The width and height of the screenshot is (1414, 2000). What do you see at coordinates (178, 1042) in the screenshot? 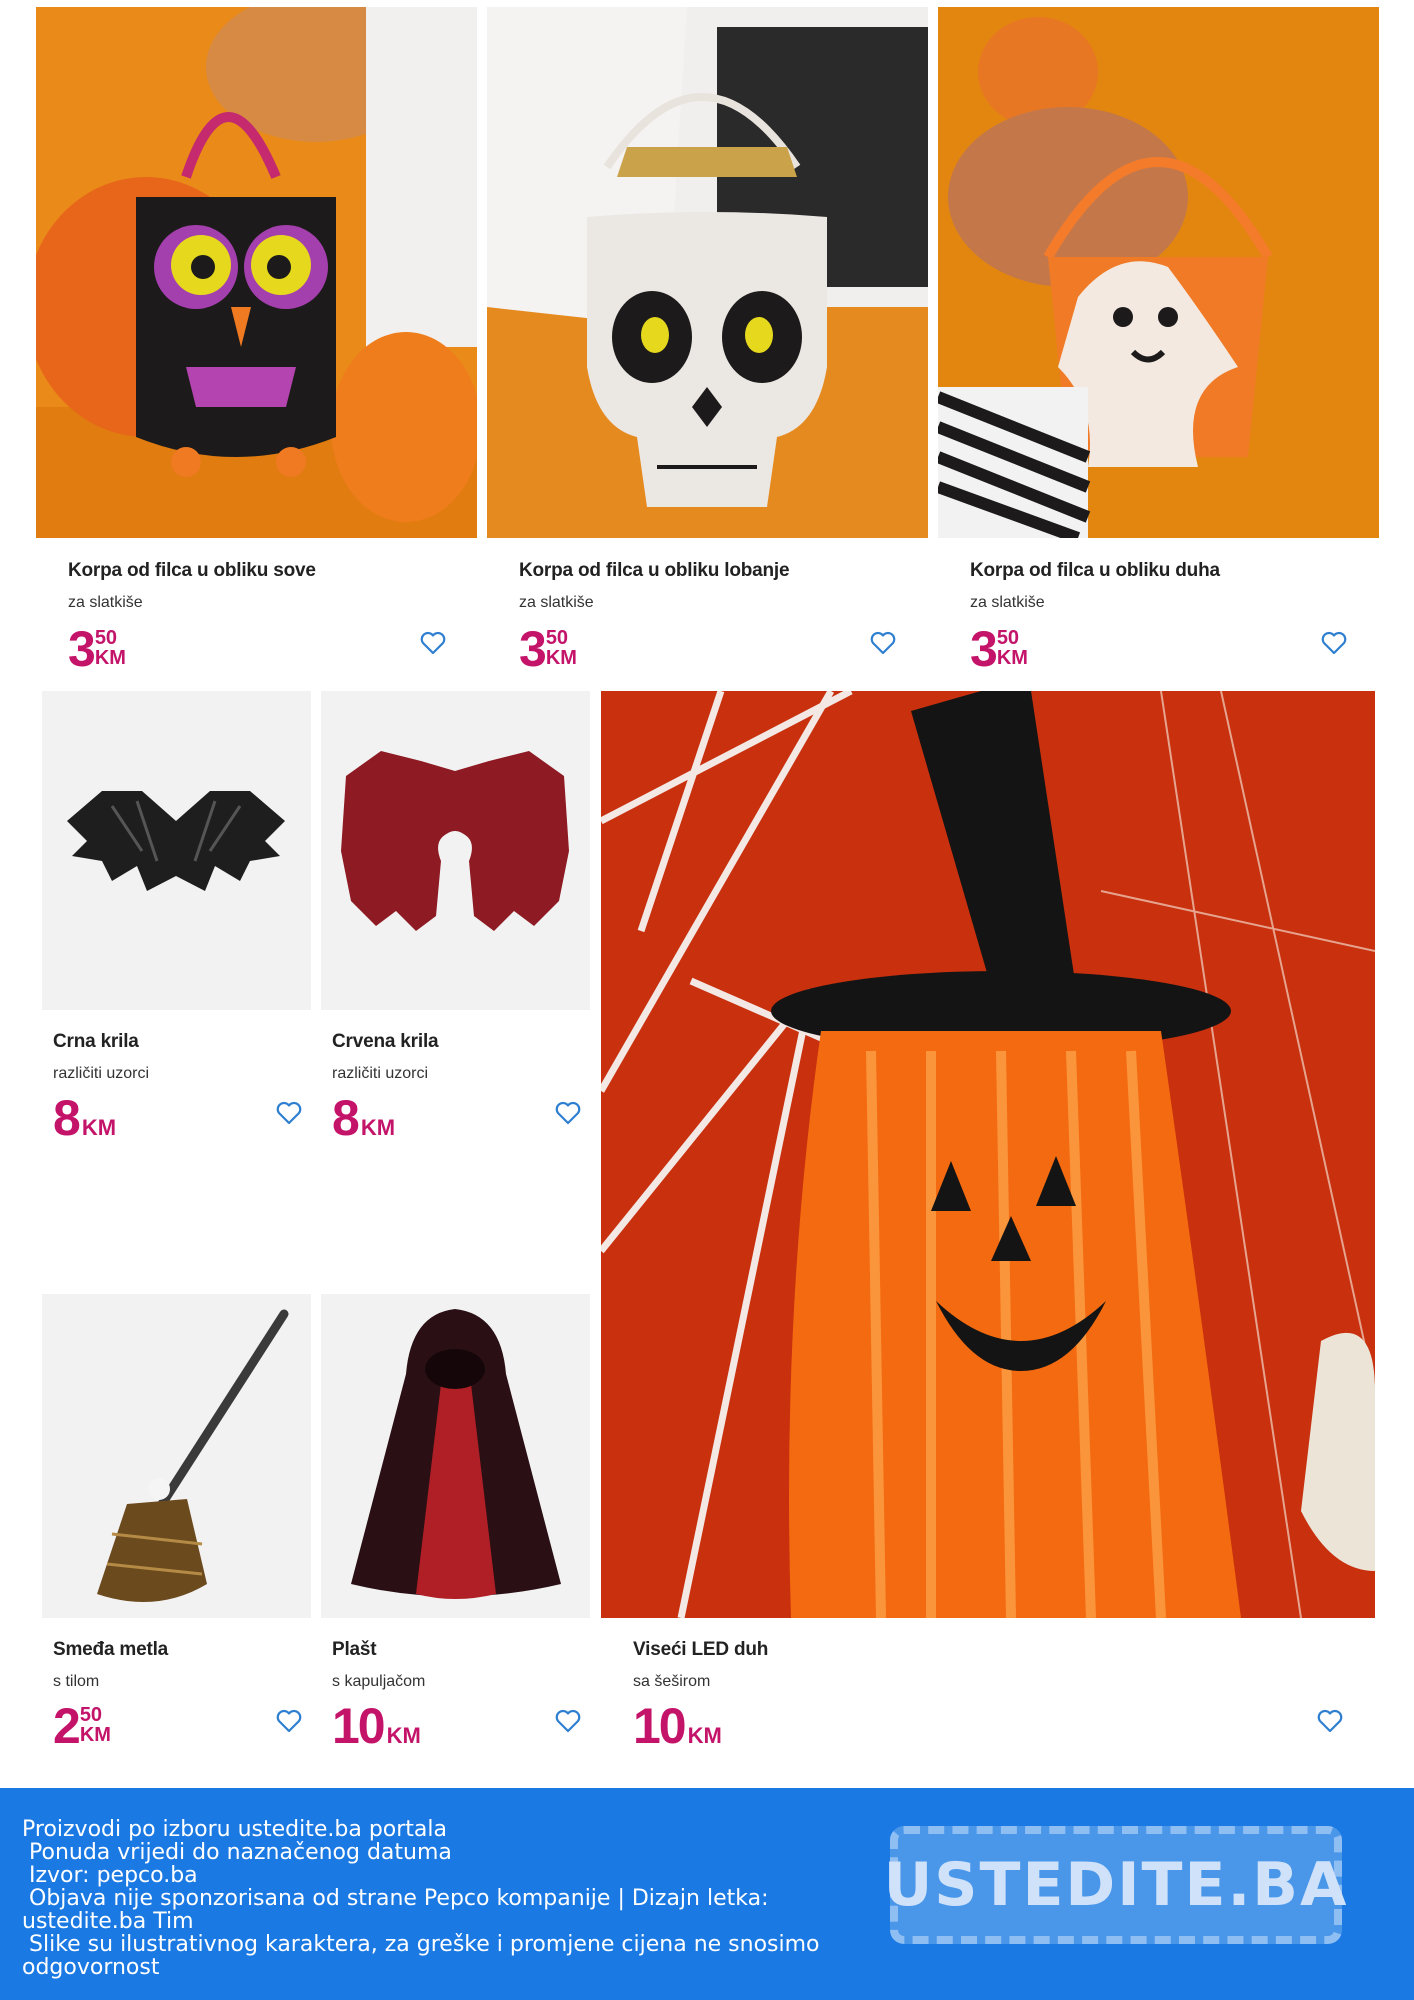
I see `product-name: Crna krila` at bounding box center [178, 1042].